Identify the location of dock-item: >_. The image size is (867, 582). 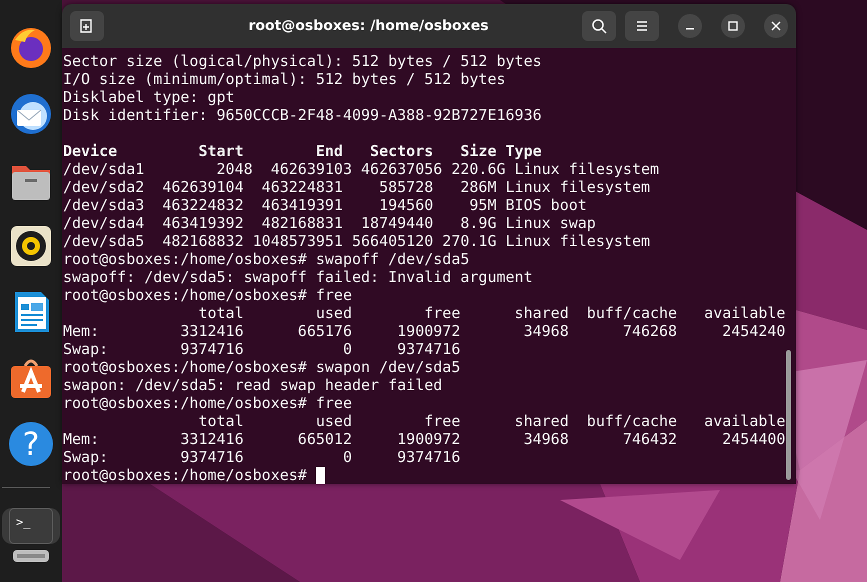
(31, 526).